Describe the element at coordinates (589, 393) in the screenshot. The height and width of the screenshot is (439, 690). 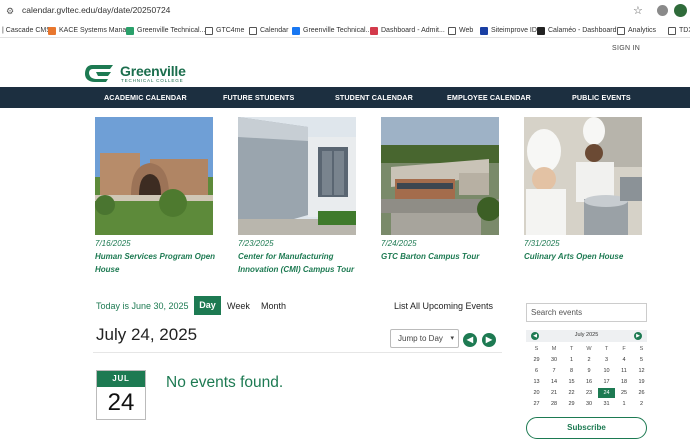
I see `mini-calendar-day: 23` at that location.